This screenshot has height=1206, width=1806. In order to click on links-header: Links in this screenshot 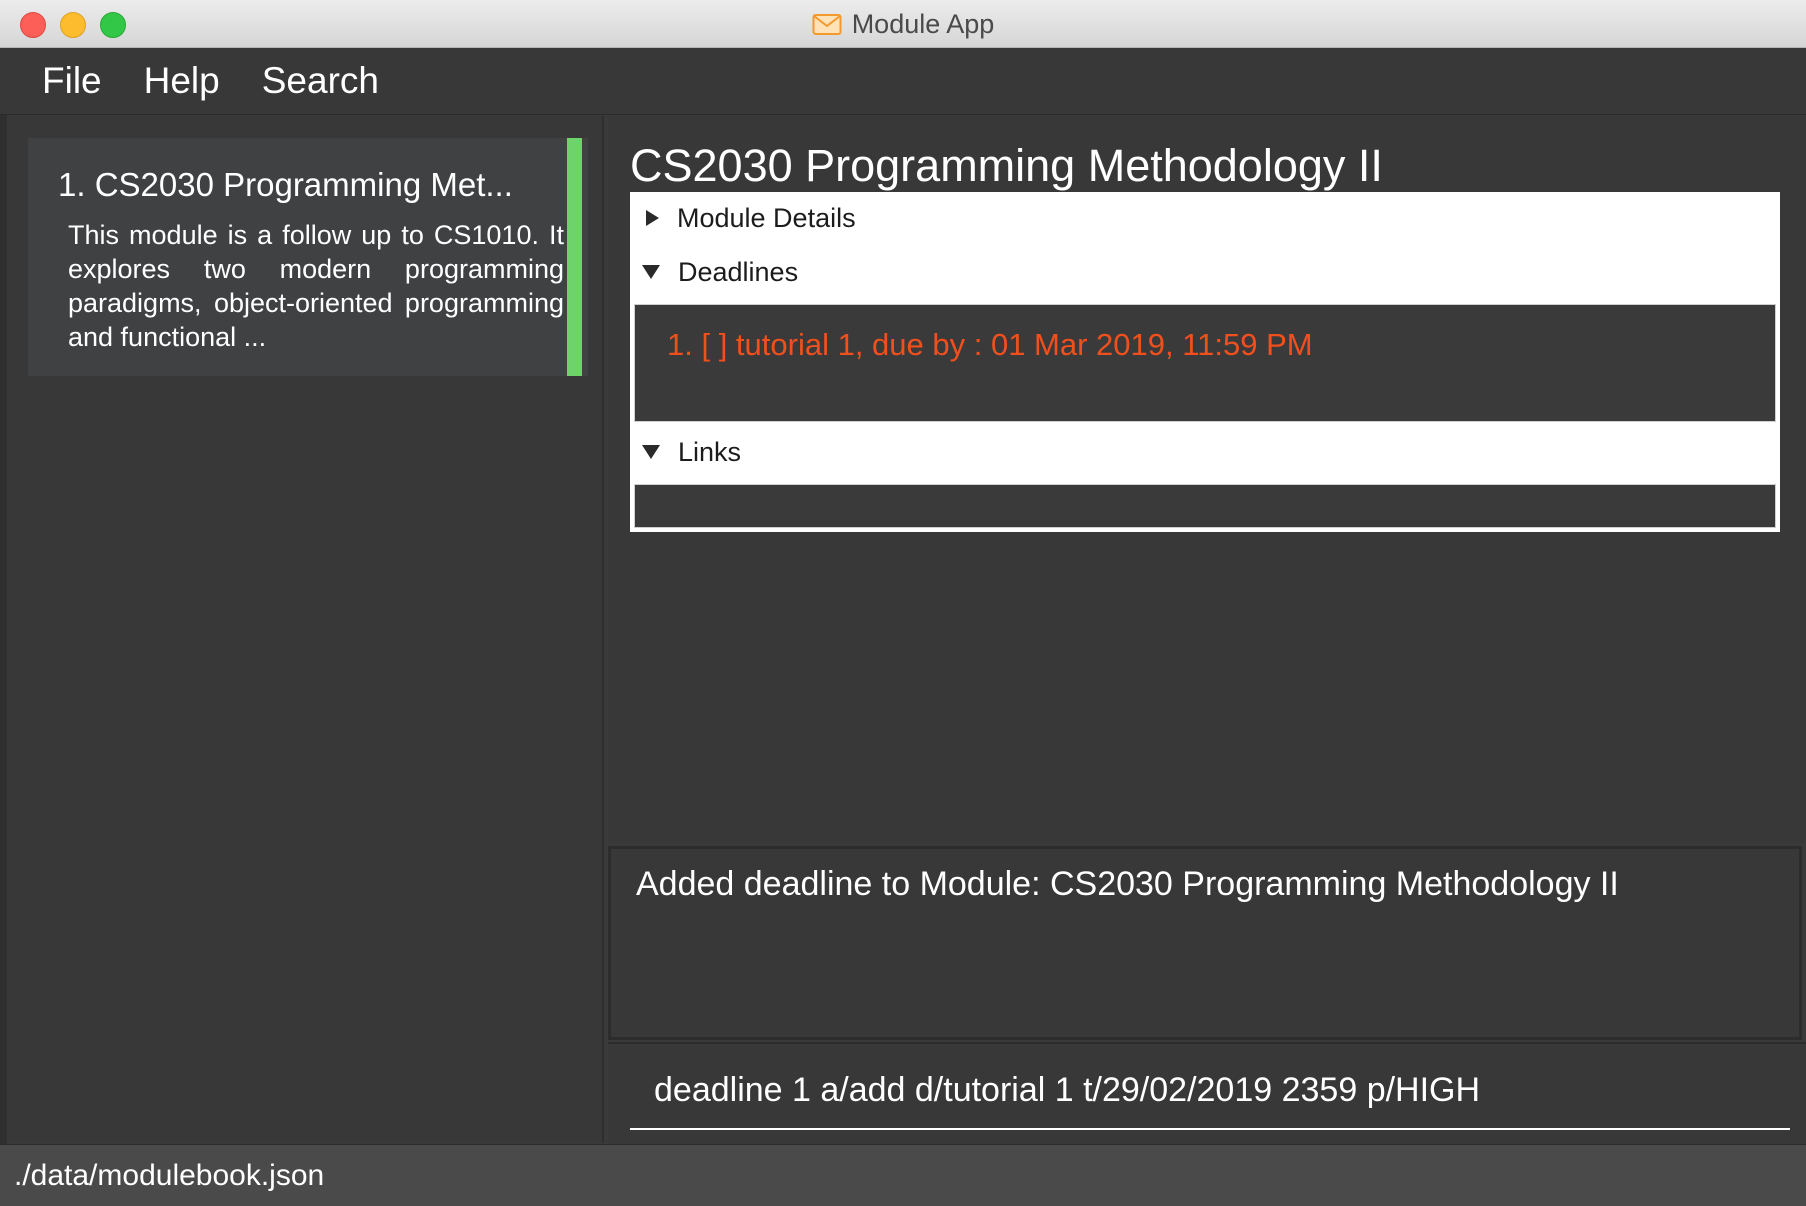, I will do `click(1205, 452)`.